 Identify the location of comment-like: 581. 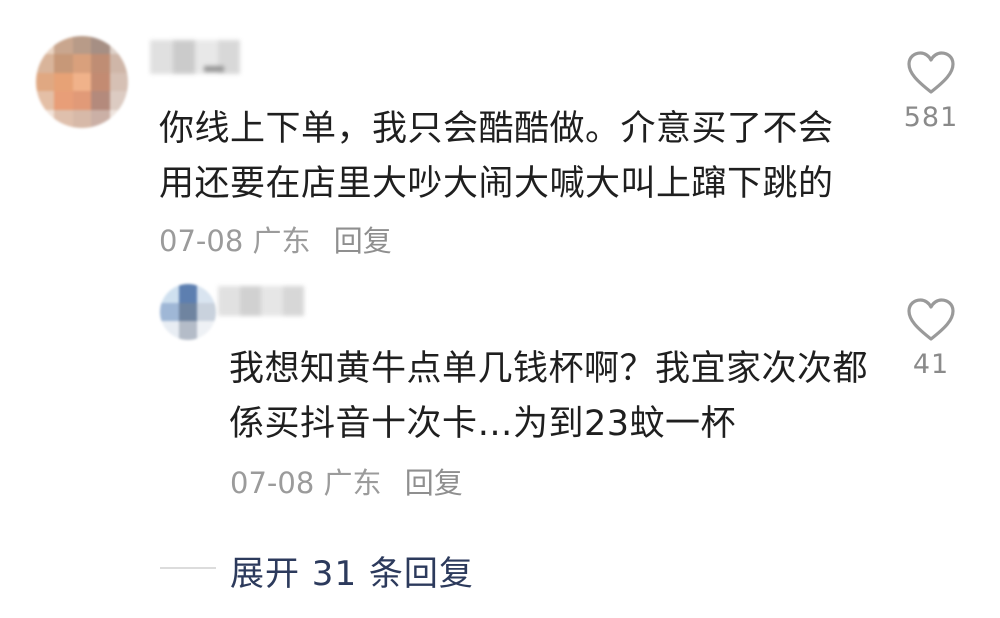
(931, 91).